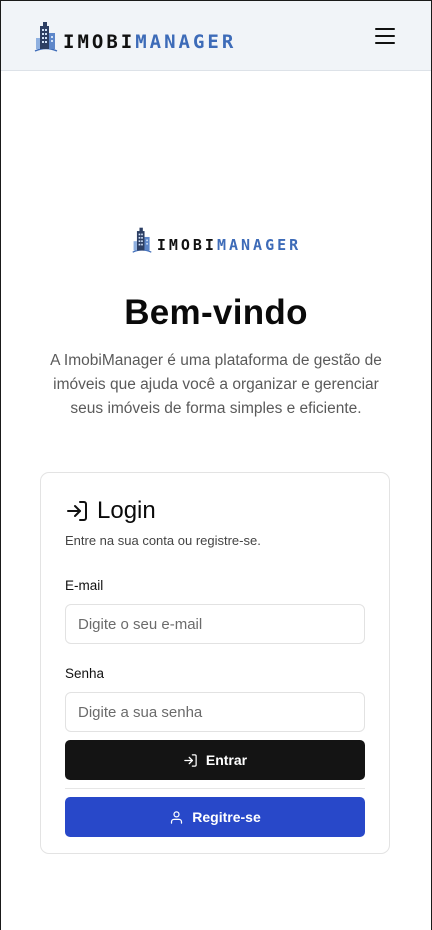 The width and height of the screenshot is (432, 930). What do you see at coordinates (215, 788) in the screenshot?
I see `divider` at bounding box center [215, 788].